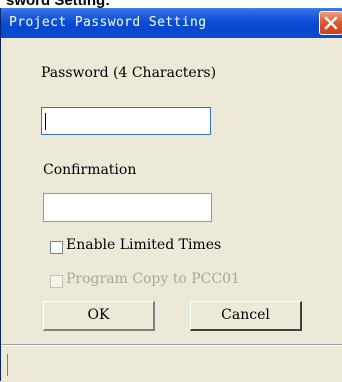 This screenshot has height=382, width=342. Describe the element at coordinates (56, 281) in the screenshot. I see `program-copy-checkbox` at that location.